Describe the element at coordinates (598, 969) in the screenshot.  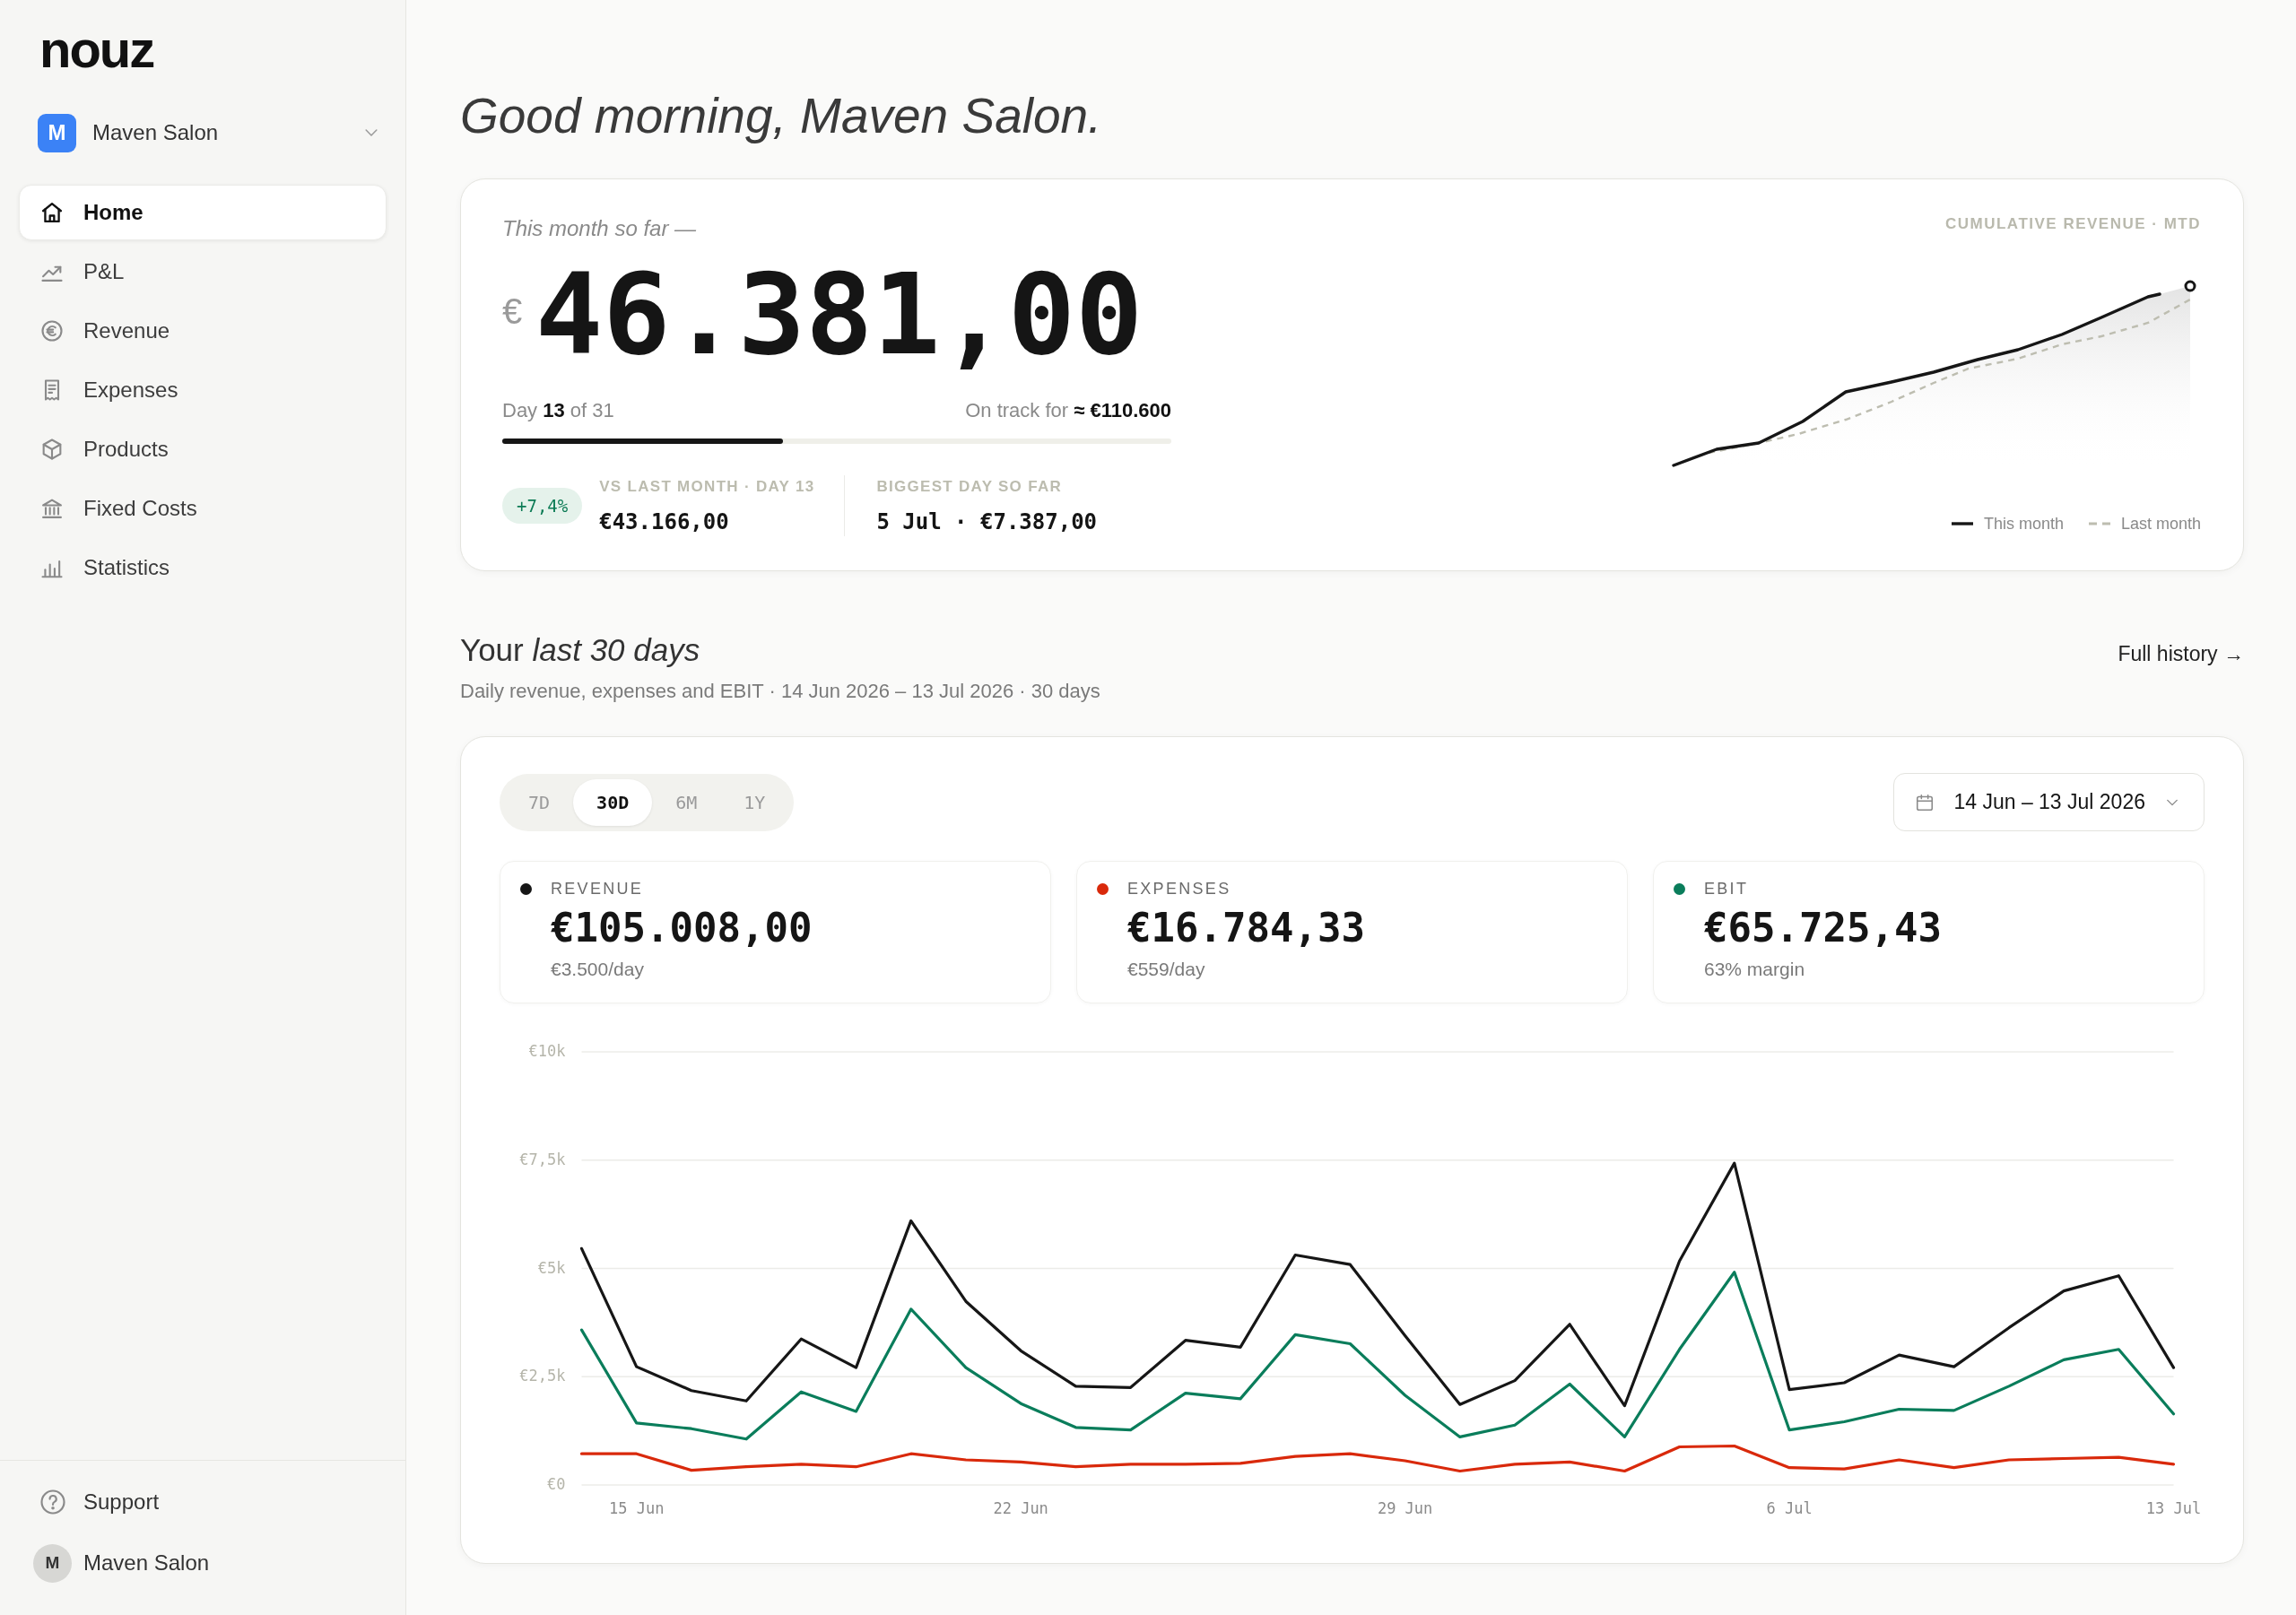
I see `stat-subtext: €3.500/day` at that location.